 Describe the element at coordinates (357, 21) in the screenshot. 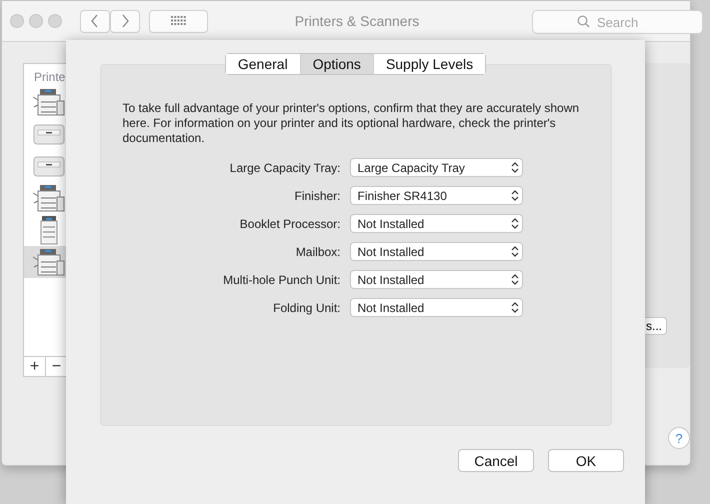

I see `window-title: Printers & Scanners` at that location.